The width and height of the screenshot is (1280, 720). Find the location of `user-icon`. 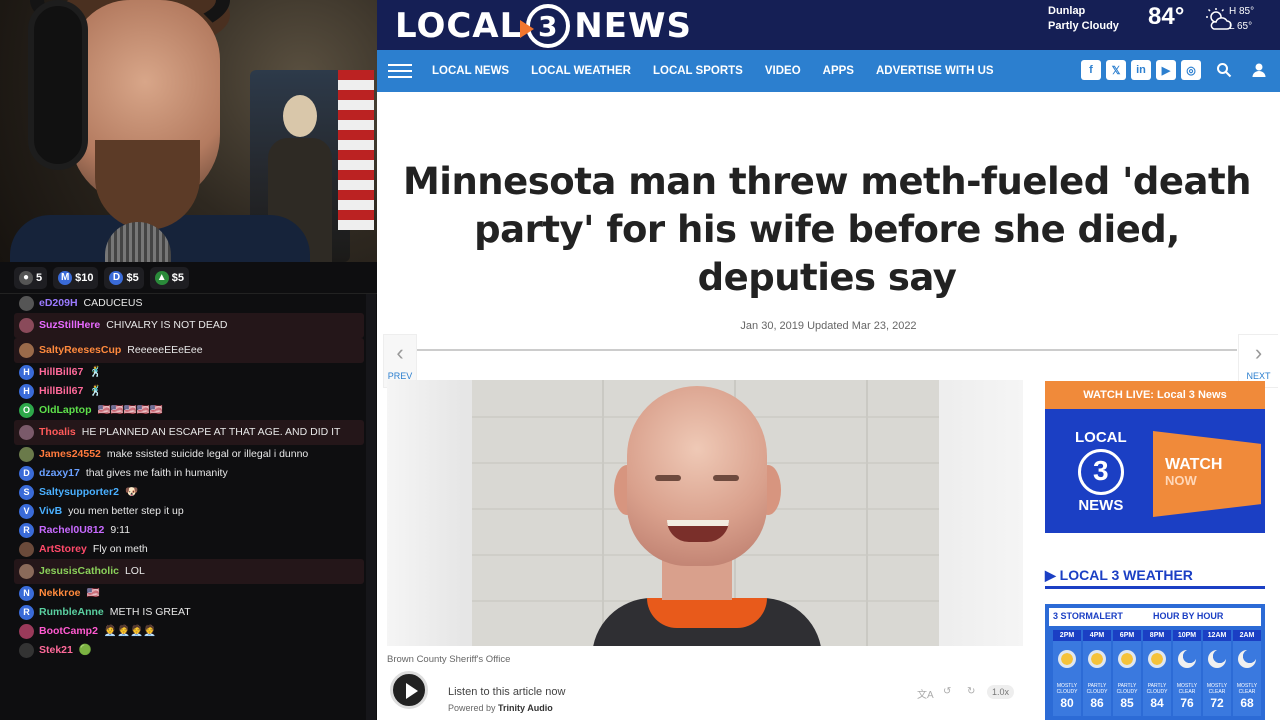

user-icon is located at coordinates (1259, 70).